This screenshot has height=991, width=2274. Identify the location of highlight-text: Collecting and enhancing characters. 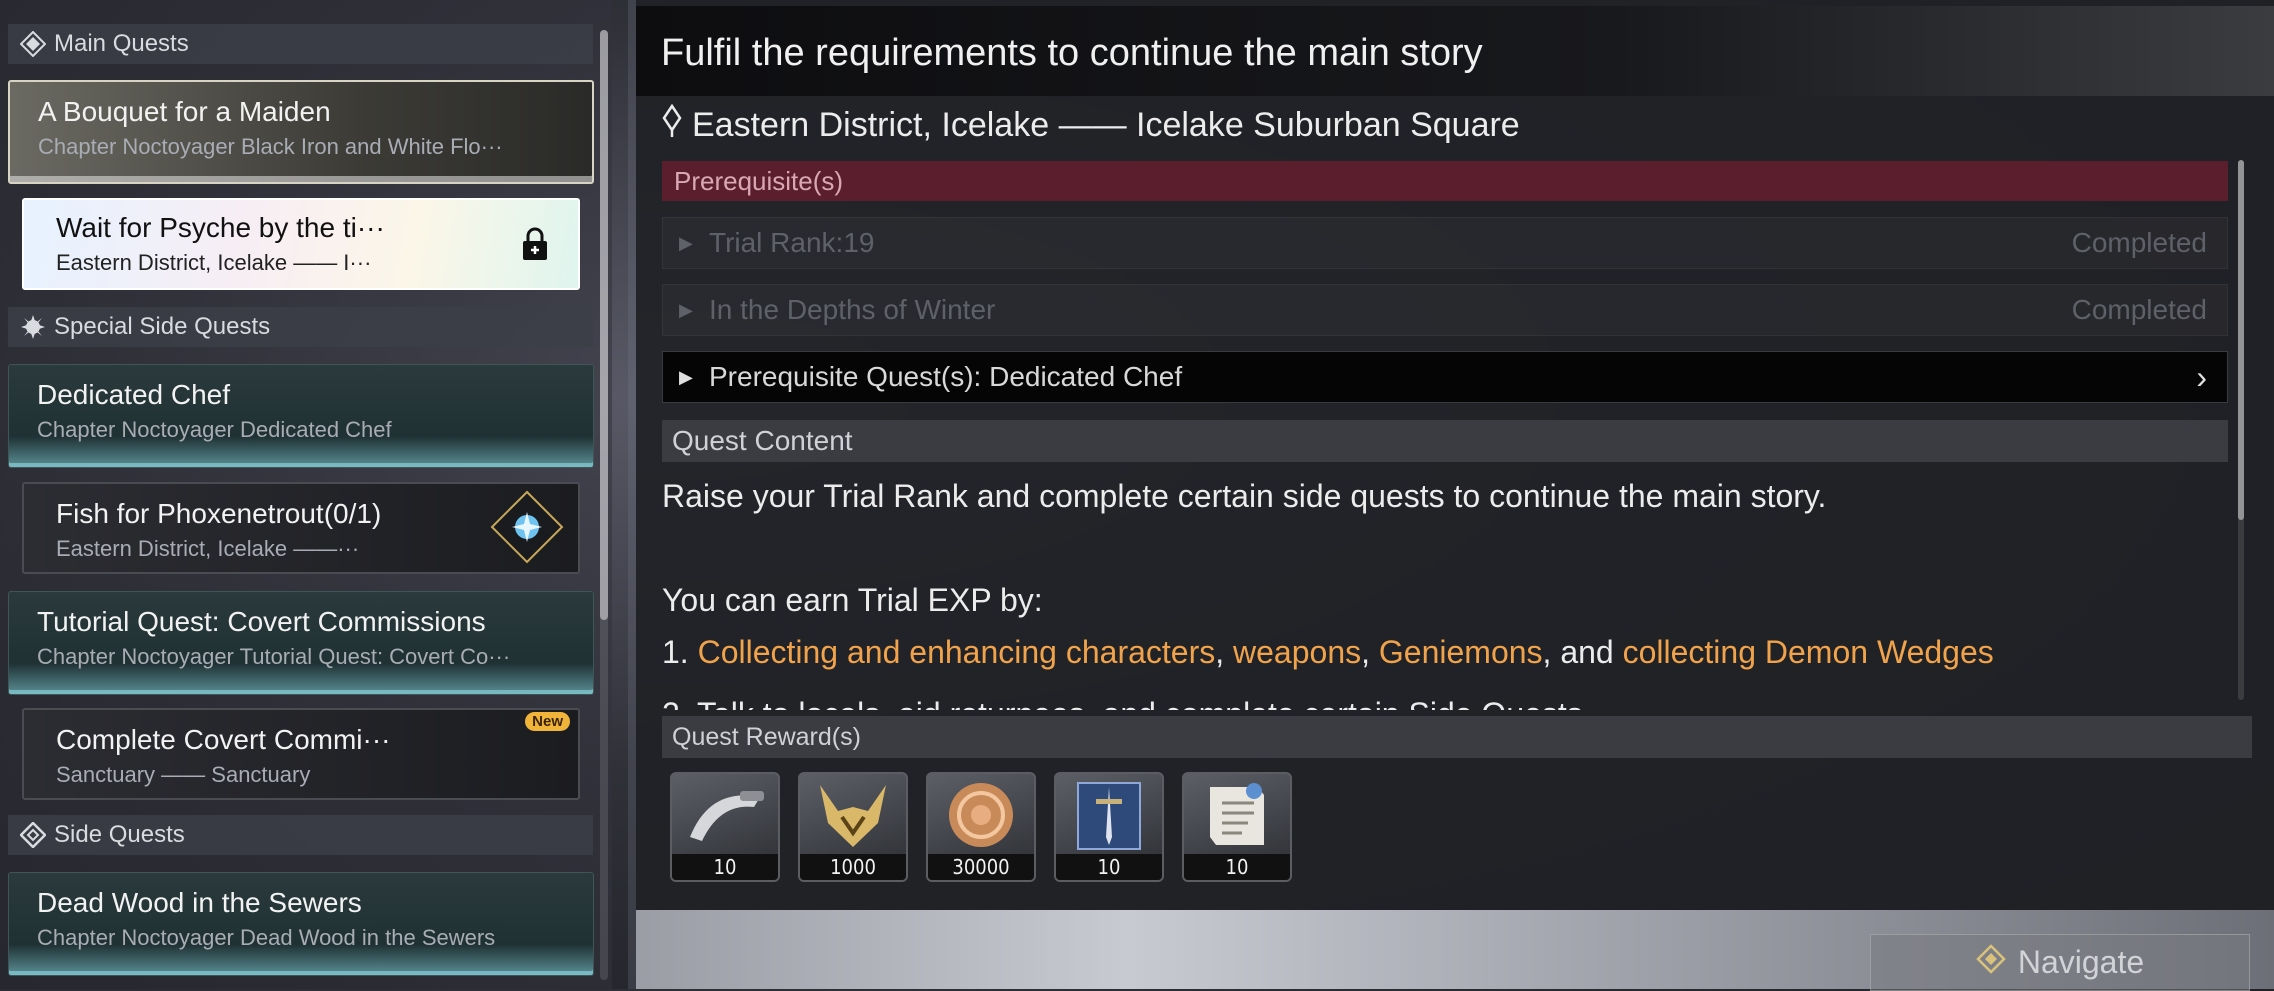
(956, 652).